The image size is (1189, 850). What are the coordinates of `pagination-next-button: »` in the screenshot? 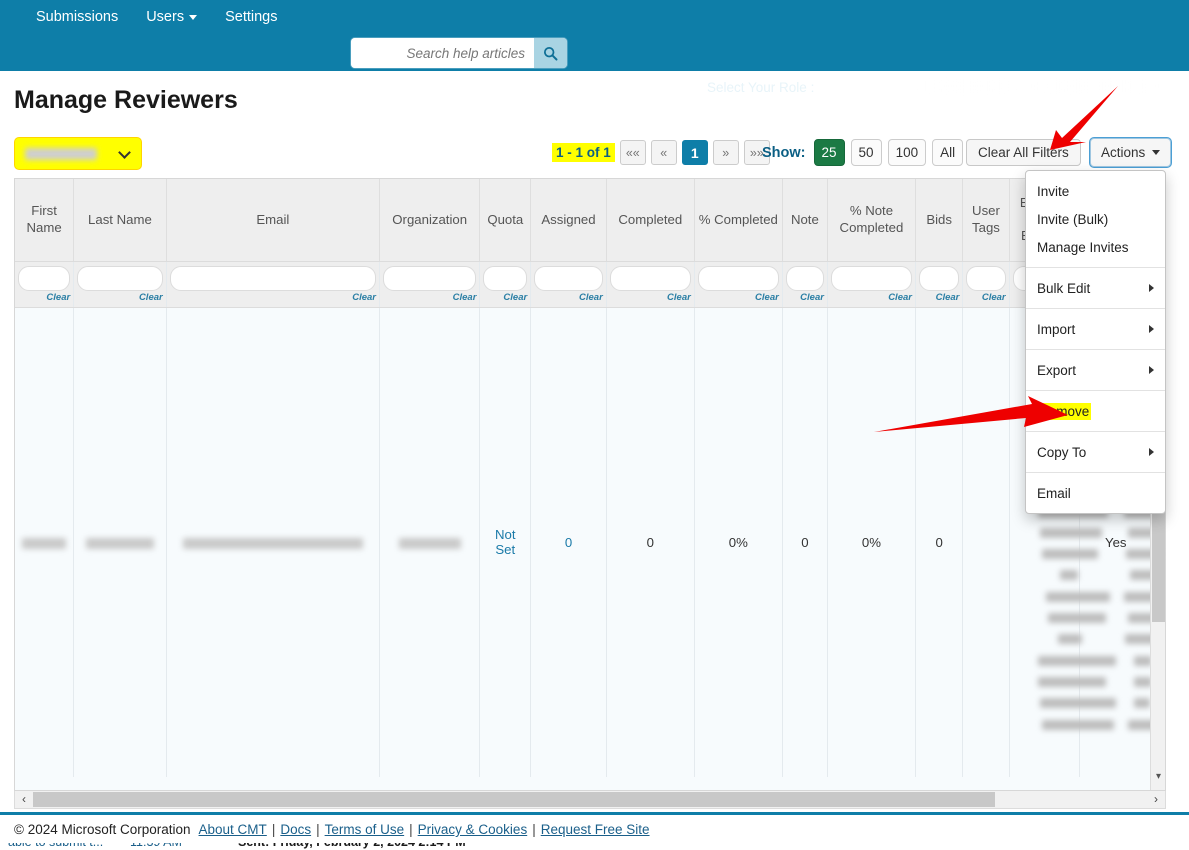 It's located at (725, 152).